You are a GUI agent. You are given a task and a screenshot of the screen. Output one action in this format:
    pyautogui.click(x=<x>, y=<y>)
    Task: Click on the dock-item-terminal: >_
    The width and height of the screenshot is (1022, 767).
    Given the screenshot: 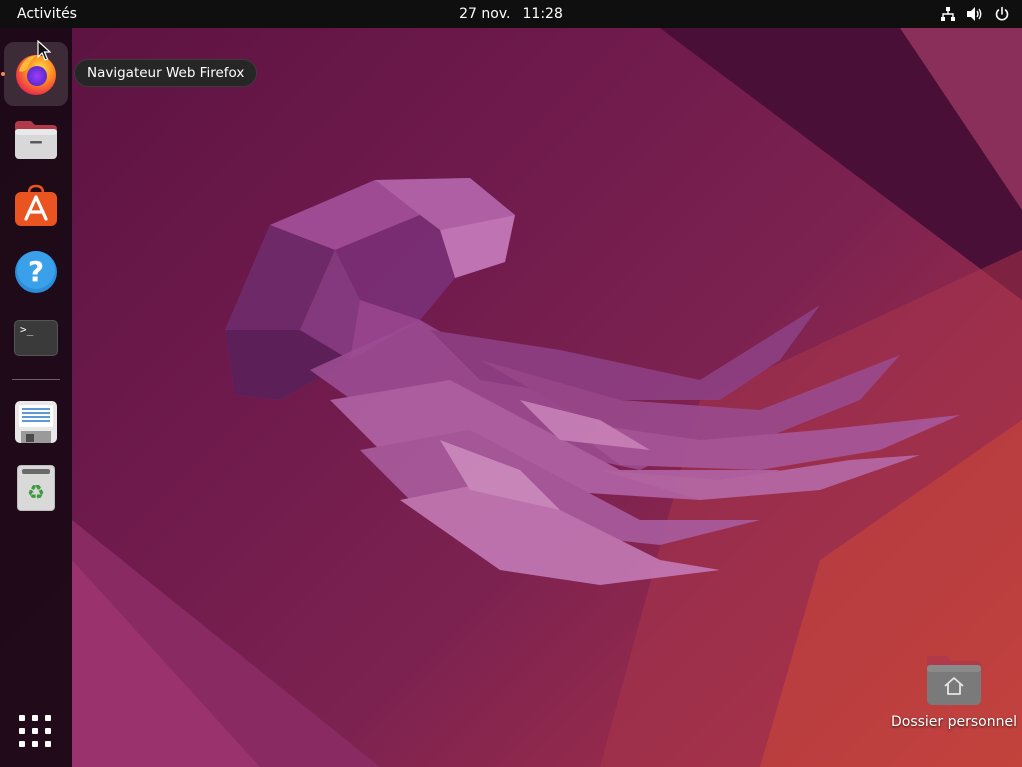 What is the action you would take?
    pyautogui.click(x=36, y=338)
    